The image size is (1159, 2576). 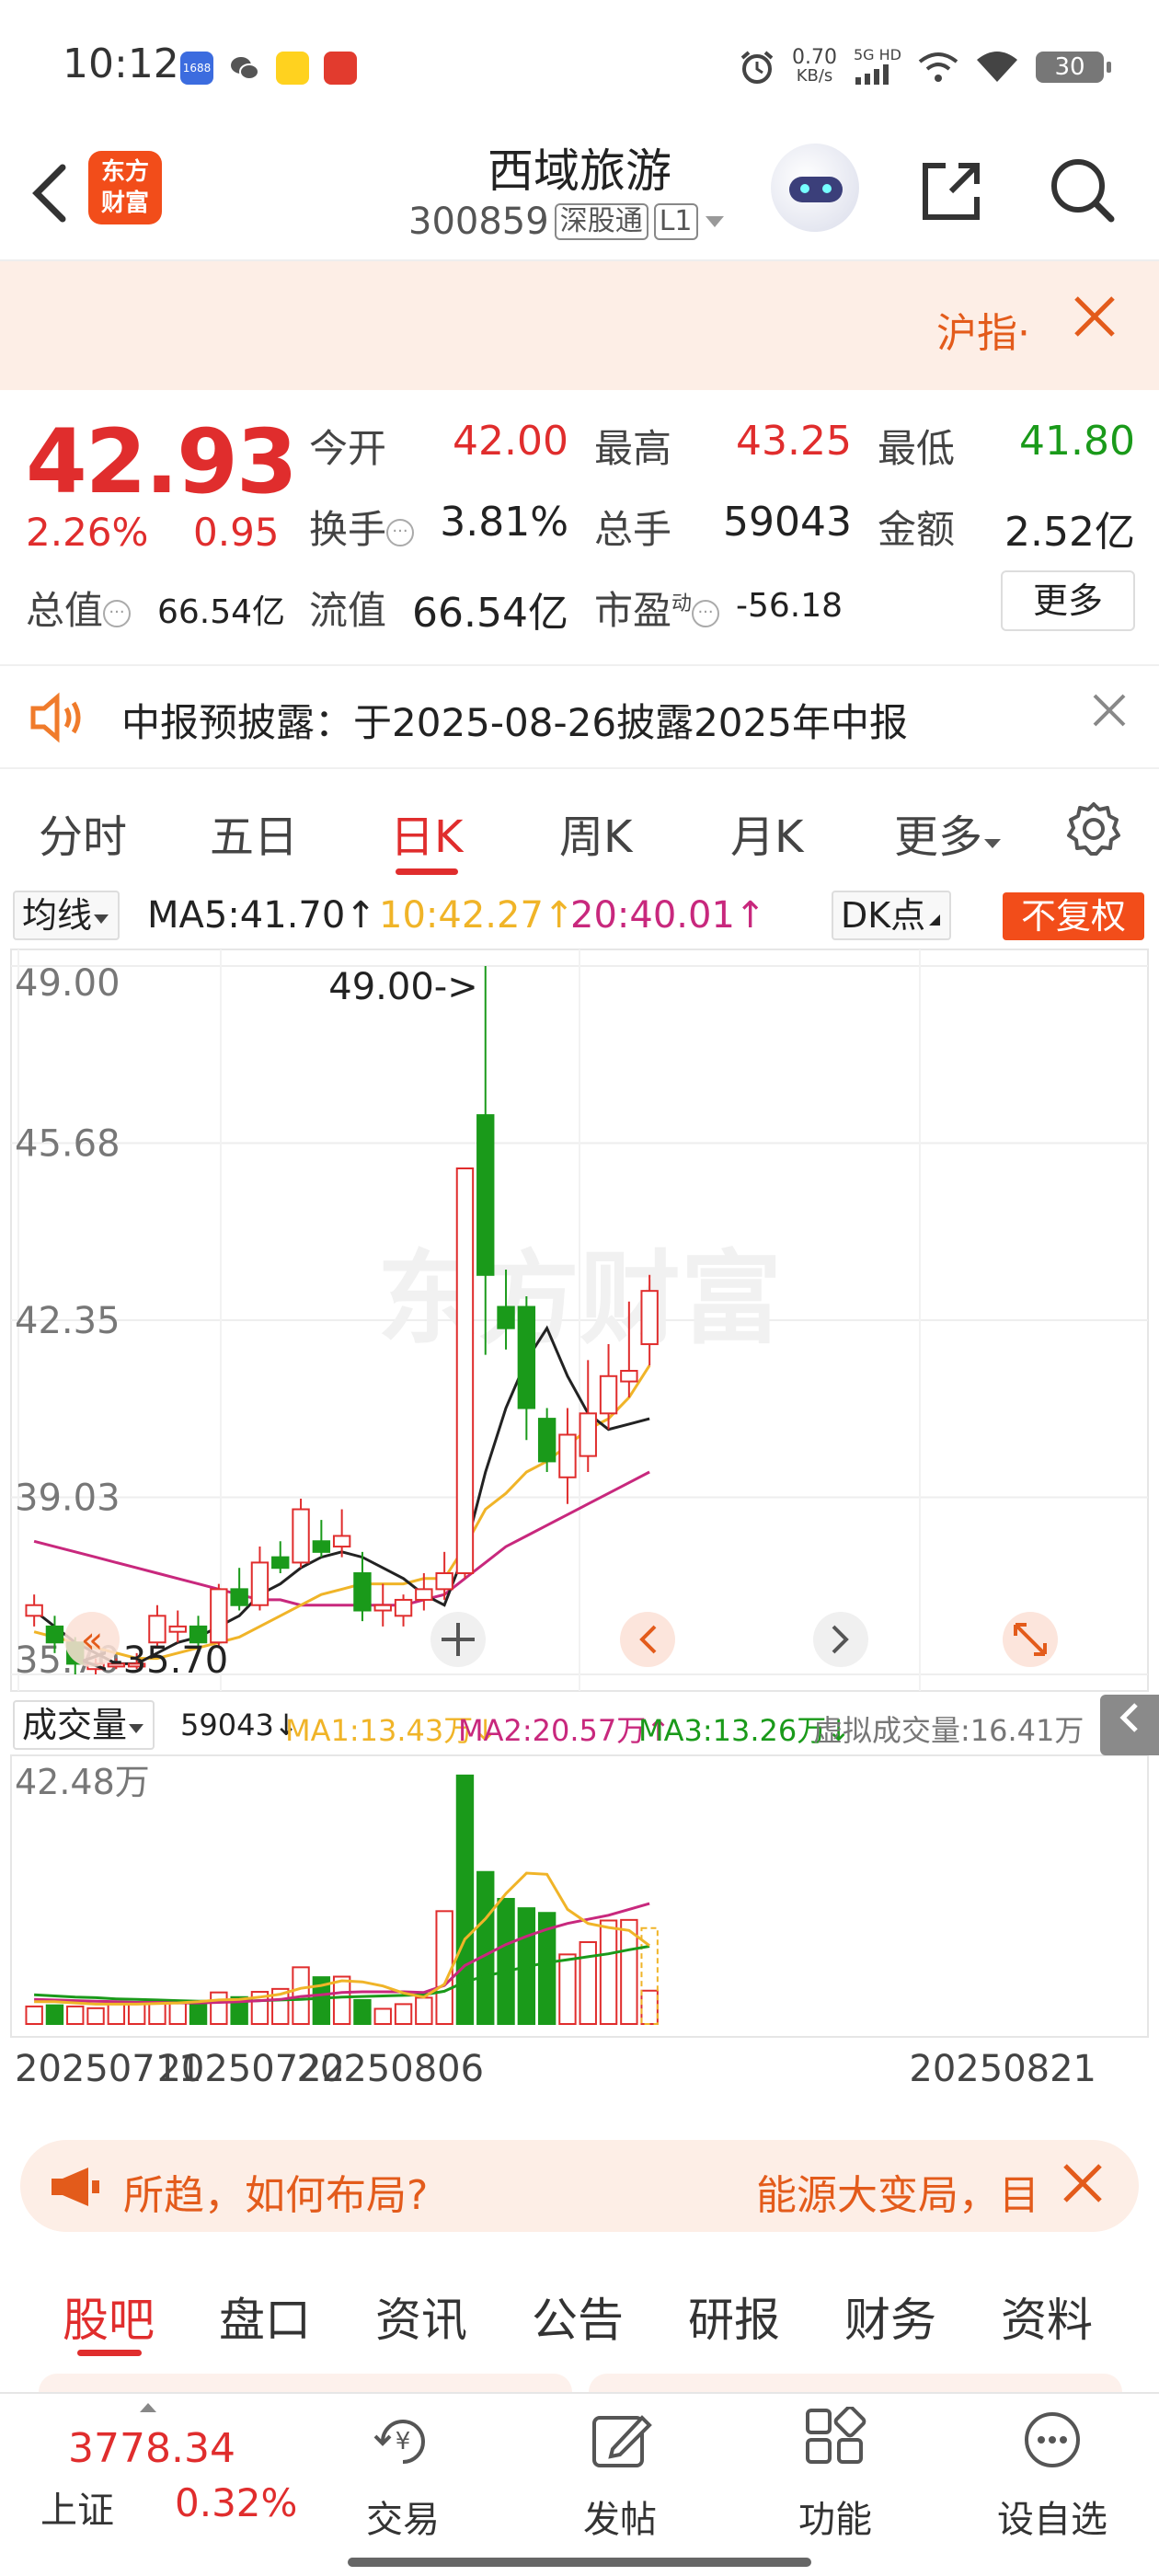 What do you see at coordinates (254, 832) in the screenshot?
I see `tab-five-day: 五日` at bounding box center [254, 832].